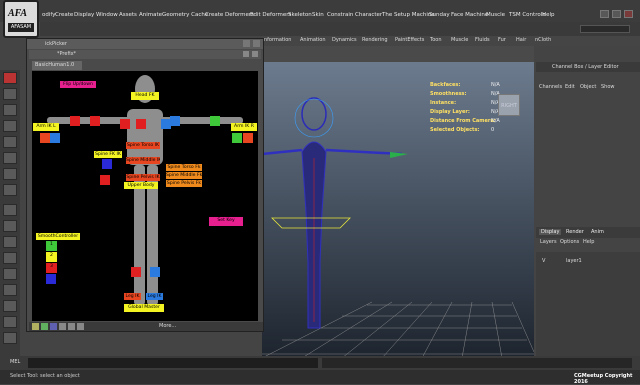 The width and height of the screenshot is (640, 385). Describe the element at coordinates (143, 177) in the screenshot. I see `spine-pelvis-ik-button: Spine Pelvis IK` at that location.